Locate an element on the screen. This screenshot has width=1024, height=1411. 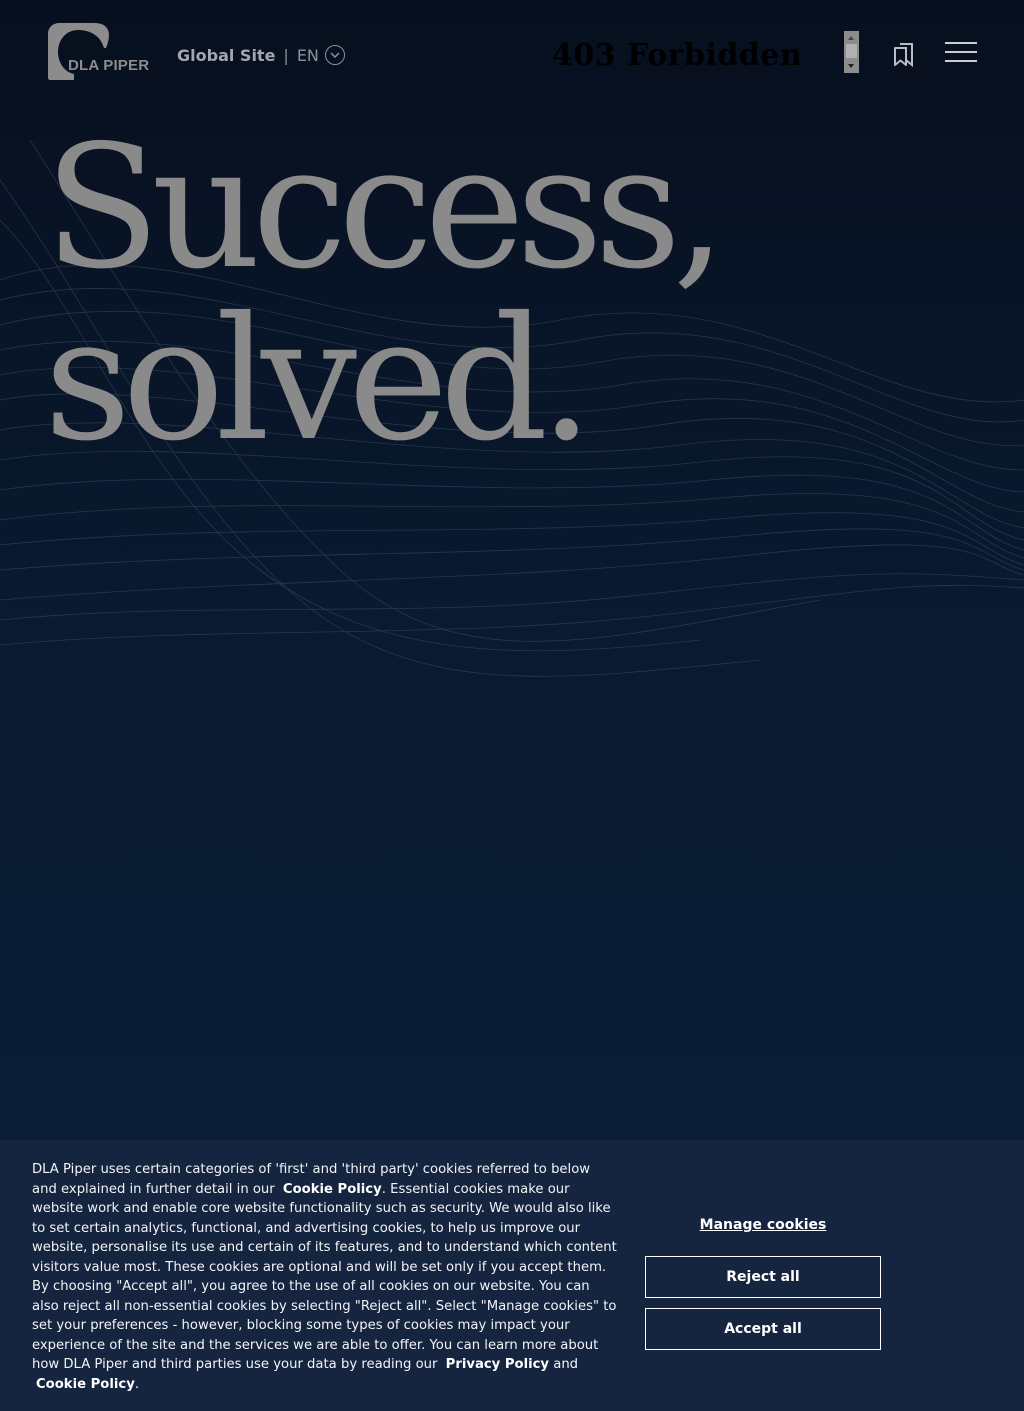
cookie-text-end: . is located at coordinates (137, 1384).